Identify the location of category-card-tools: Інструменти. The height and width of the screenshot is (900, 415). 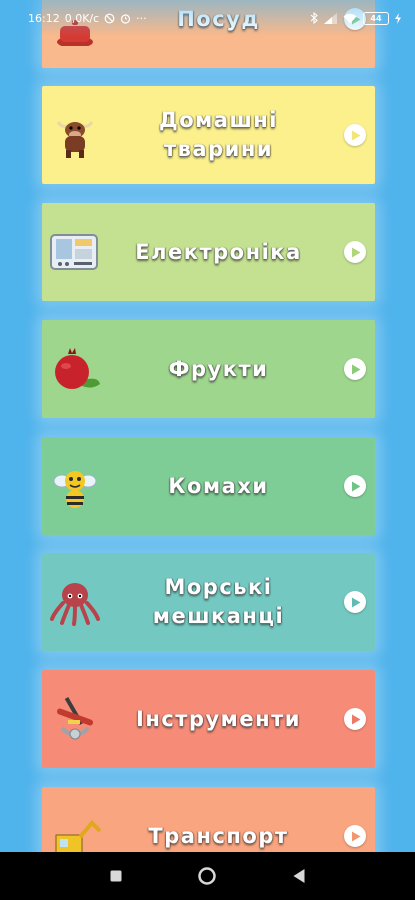
(208, 719).